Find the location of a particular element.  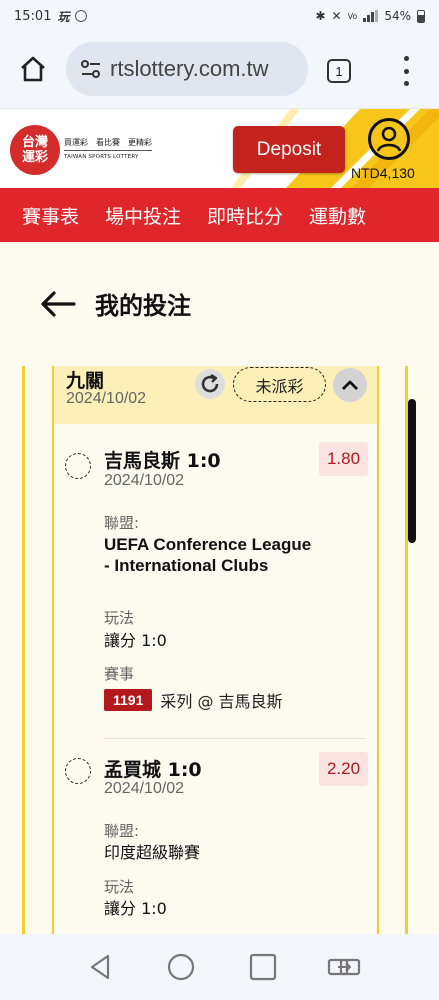

url-text: rtslottery.com.tw is located at coordinates (189, 68).